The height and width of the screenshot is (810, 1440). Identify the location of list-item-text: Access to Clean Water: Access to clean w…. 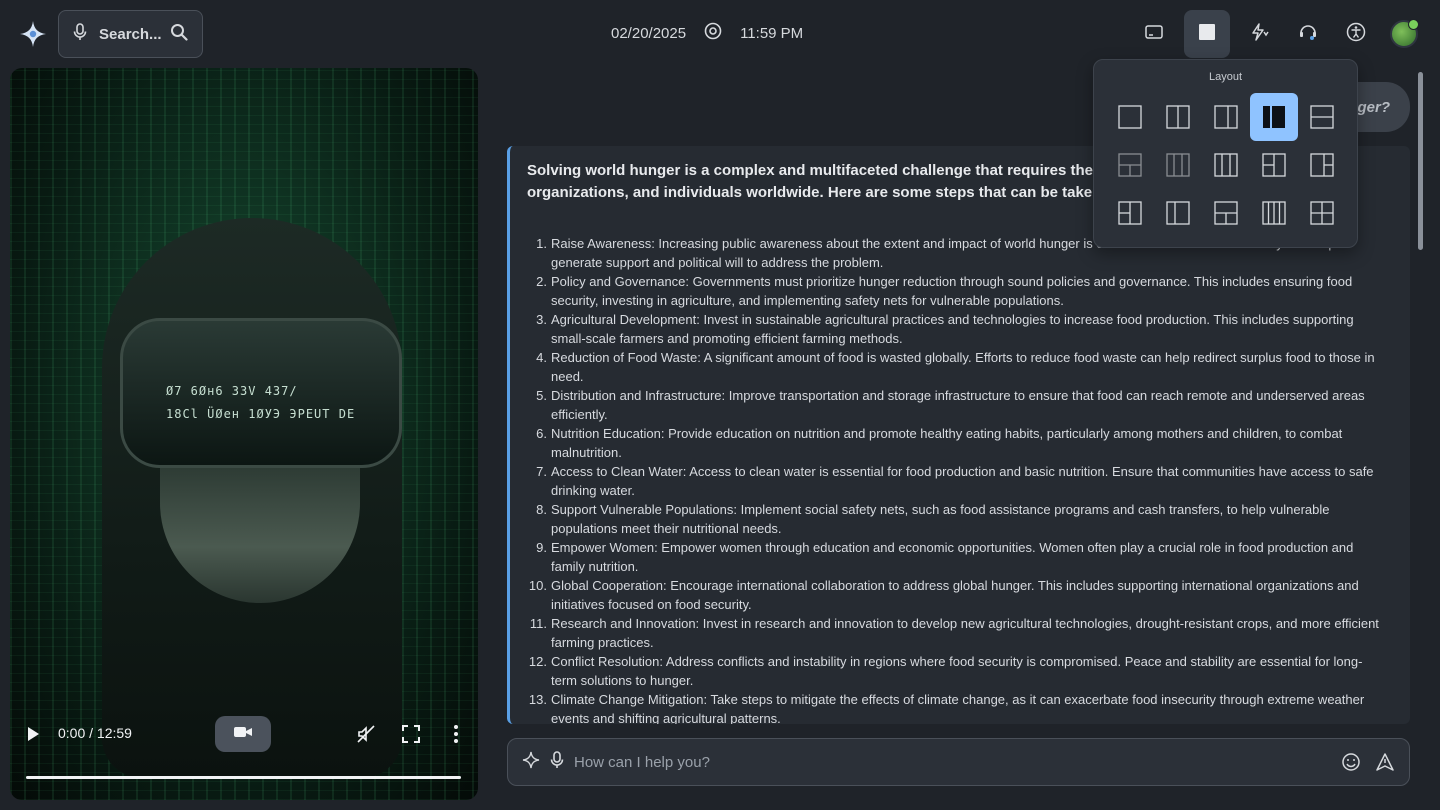
(962, 481).